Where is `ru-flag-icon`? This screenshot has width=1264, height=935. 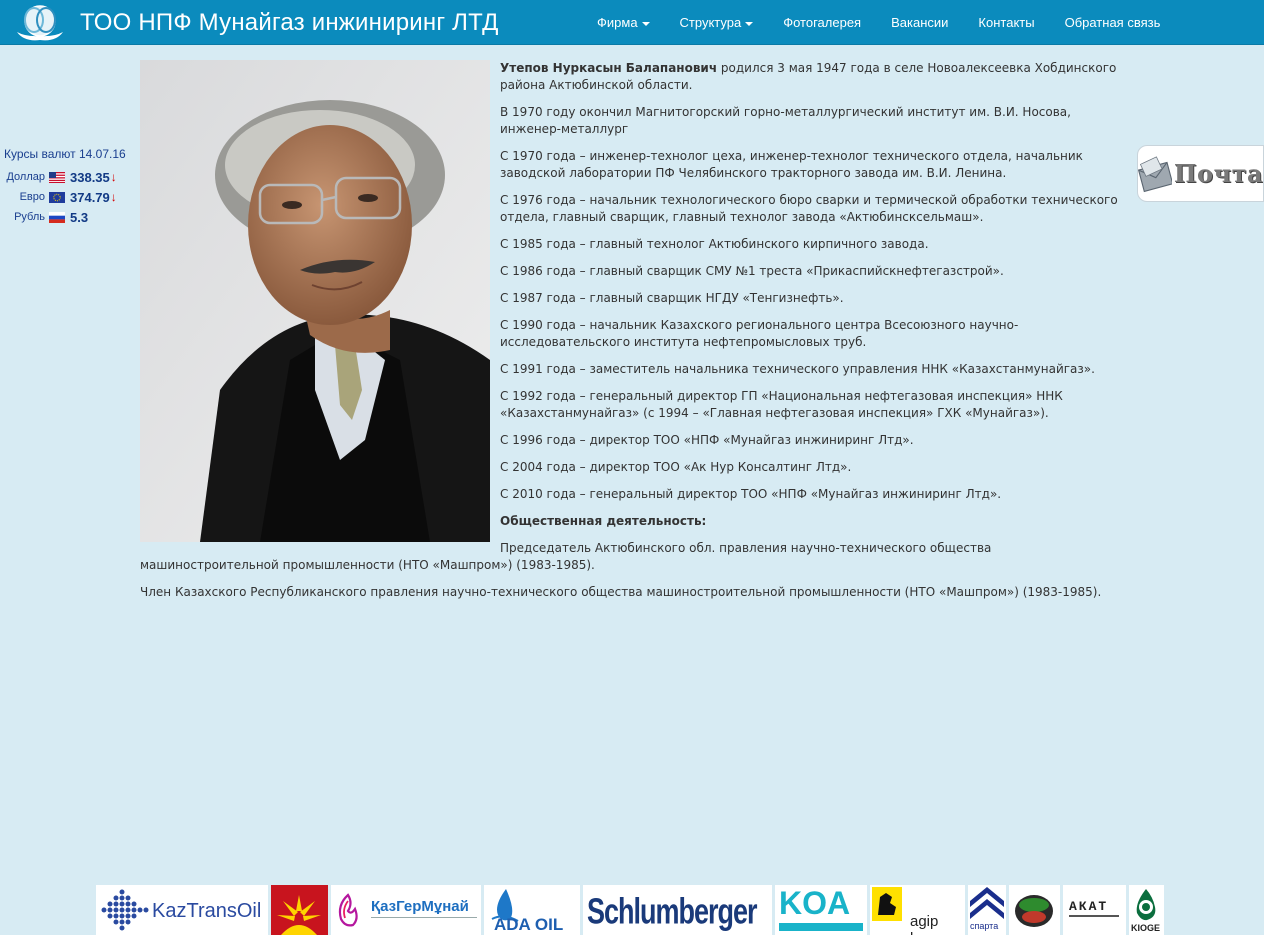
ru-flag-icon is located at coordinates (57, 217).